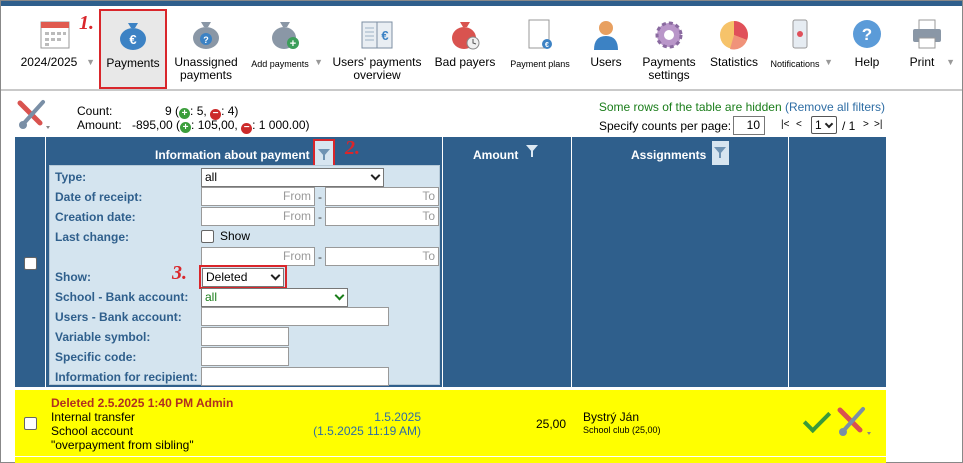 The image size is (963, 463). I want to click on amount-plus: 105,00,, so click(217, 125).